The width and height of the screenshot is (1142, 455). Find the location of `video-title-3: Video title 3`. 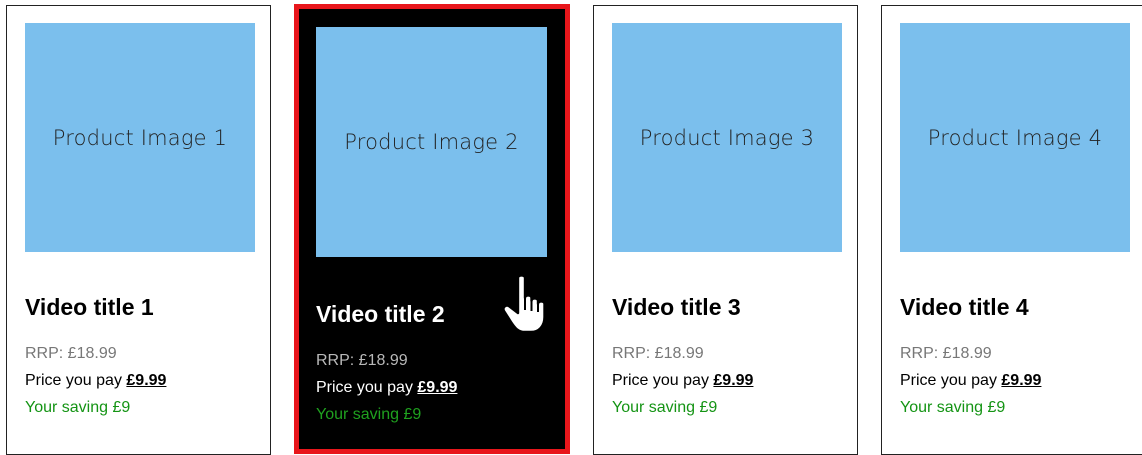

video-title-3: Video title 3 is located at coordinates (676, 307).